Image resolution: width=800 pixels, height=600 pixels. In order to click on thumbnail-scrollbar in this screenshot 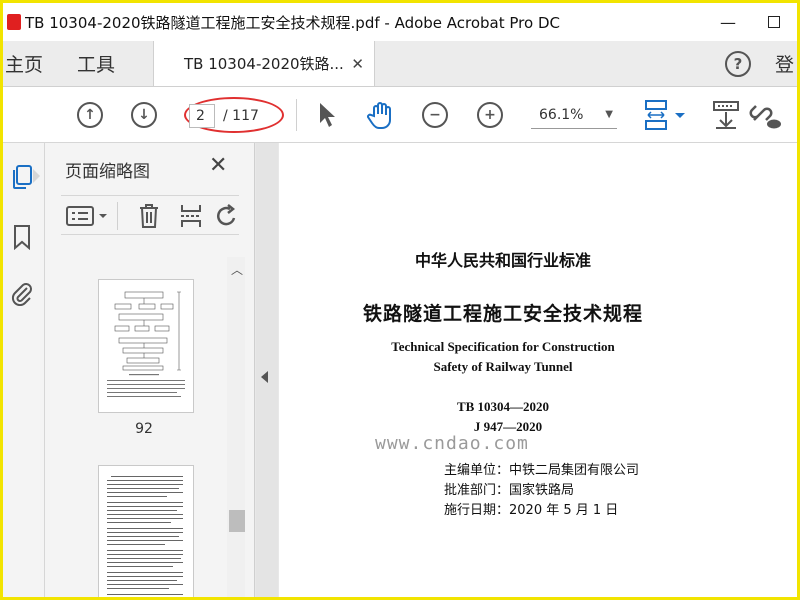, I will do `click(236, 427)`.